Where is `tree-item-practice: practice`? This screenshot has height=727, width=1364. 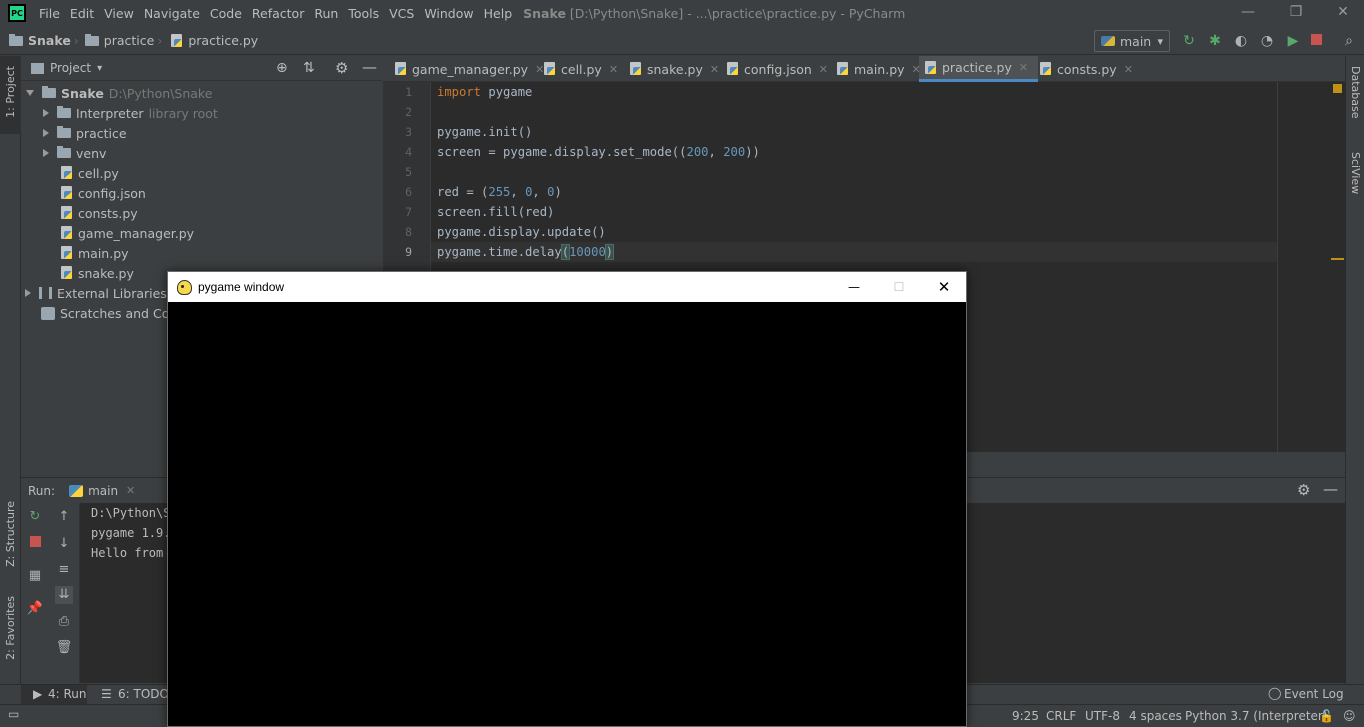
tree-item-practice: practice is located at coordinates (85, 133).